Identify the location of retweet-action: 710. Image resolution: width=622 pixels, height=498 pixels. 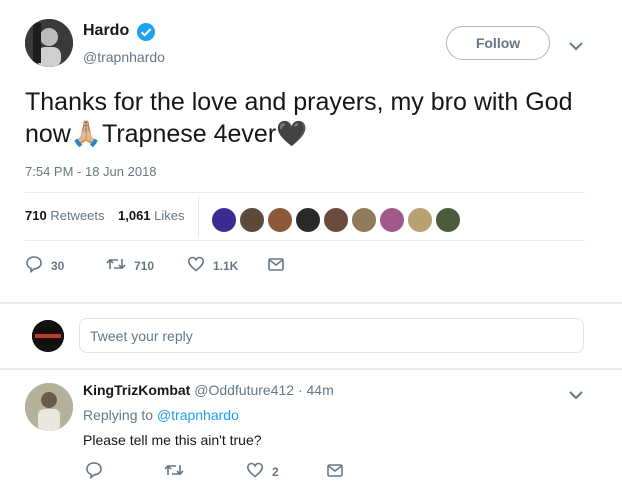
(130, 265).